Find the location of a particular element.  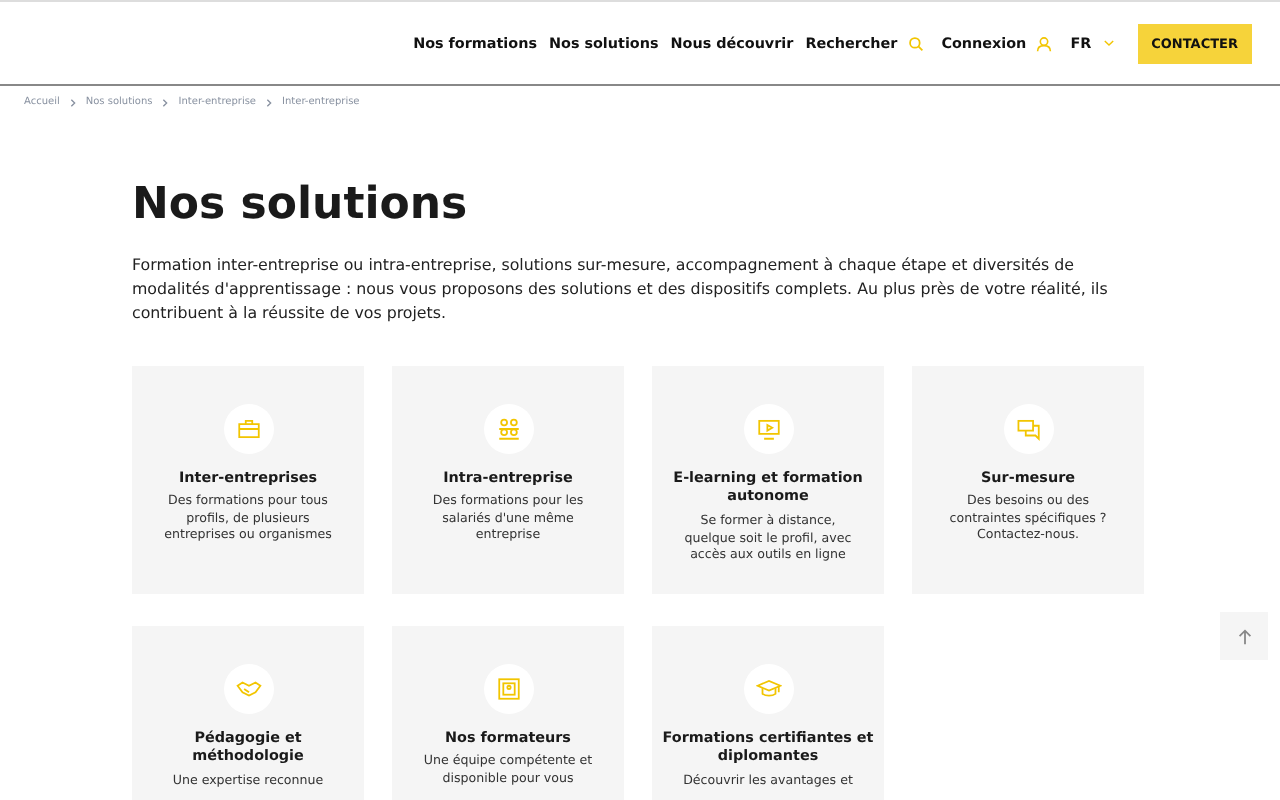

page-title: Nos solutions is located at coordinates (301, 205).